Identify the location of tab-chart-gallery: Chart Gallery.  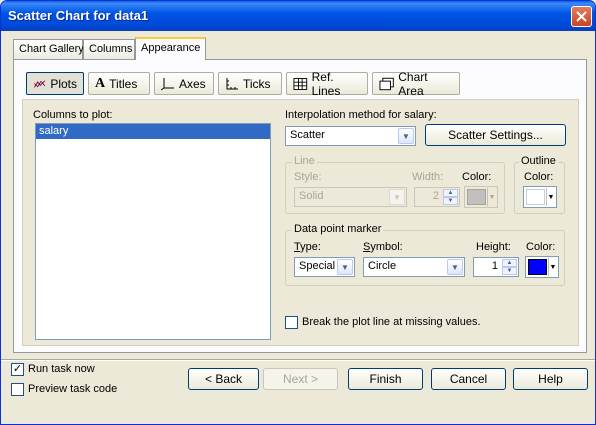
(48, 49).